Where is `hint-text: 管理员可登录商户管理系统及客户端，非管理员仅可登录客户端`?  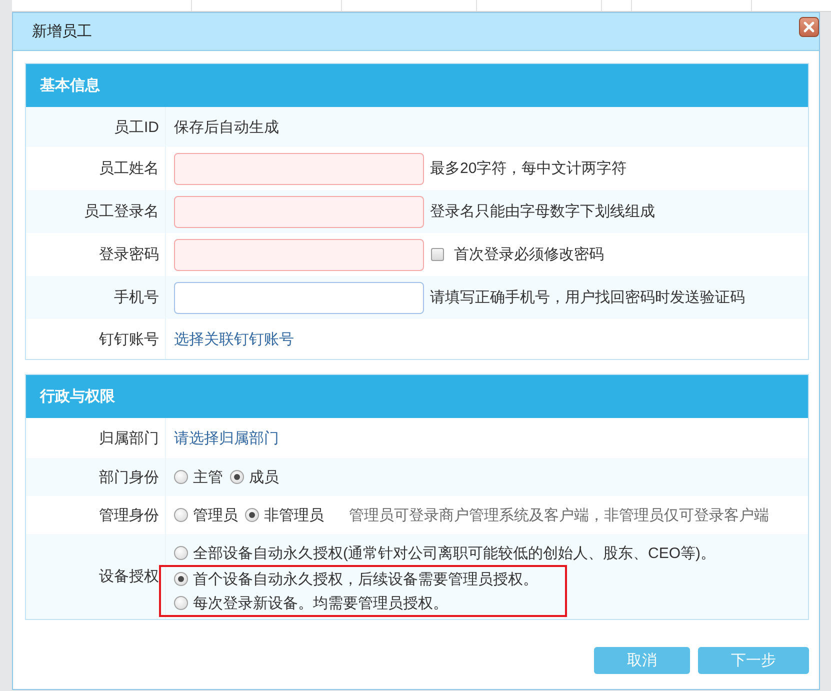 hint-text: 管理员可登录商户管理系统及客户端，非管理员仅可登录客户端 is located at coordinates (559, 516).